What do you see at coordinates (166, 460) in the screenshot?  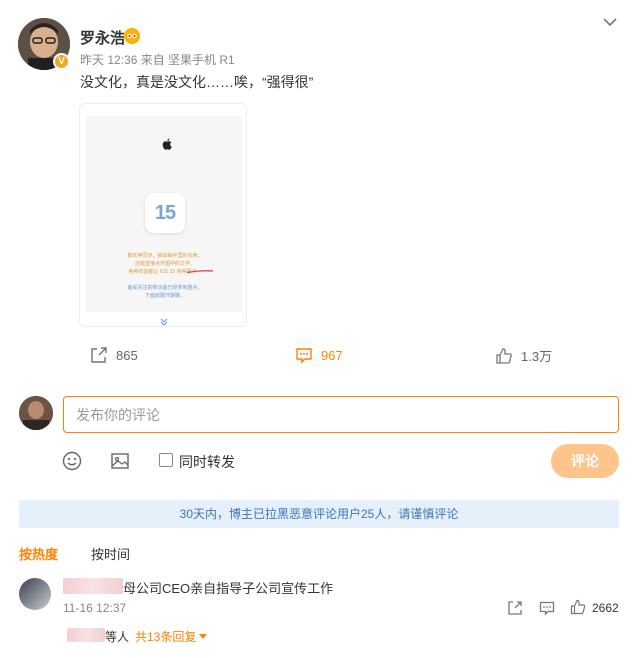 I see `repost-checkbox` at bounding box center [166, 460].